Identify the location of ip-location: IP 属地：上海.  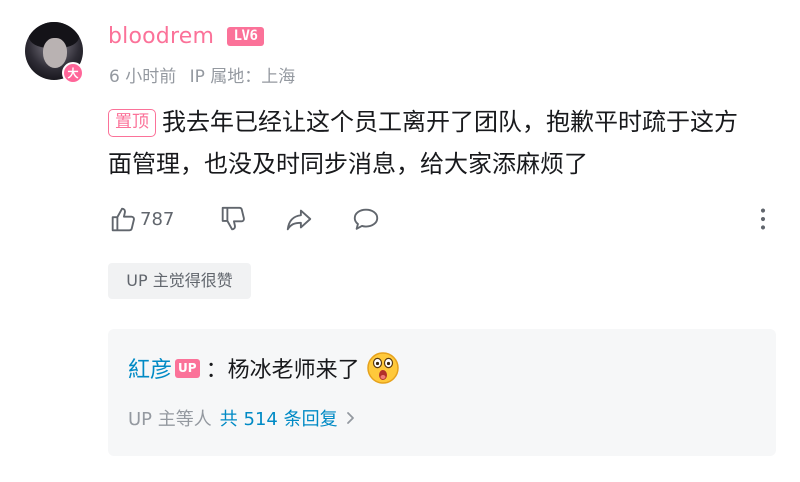
(242, 77).